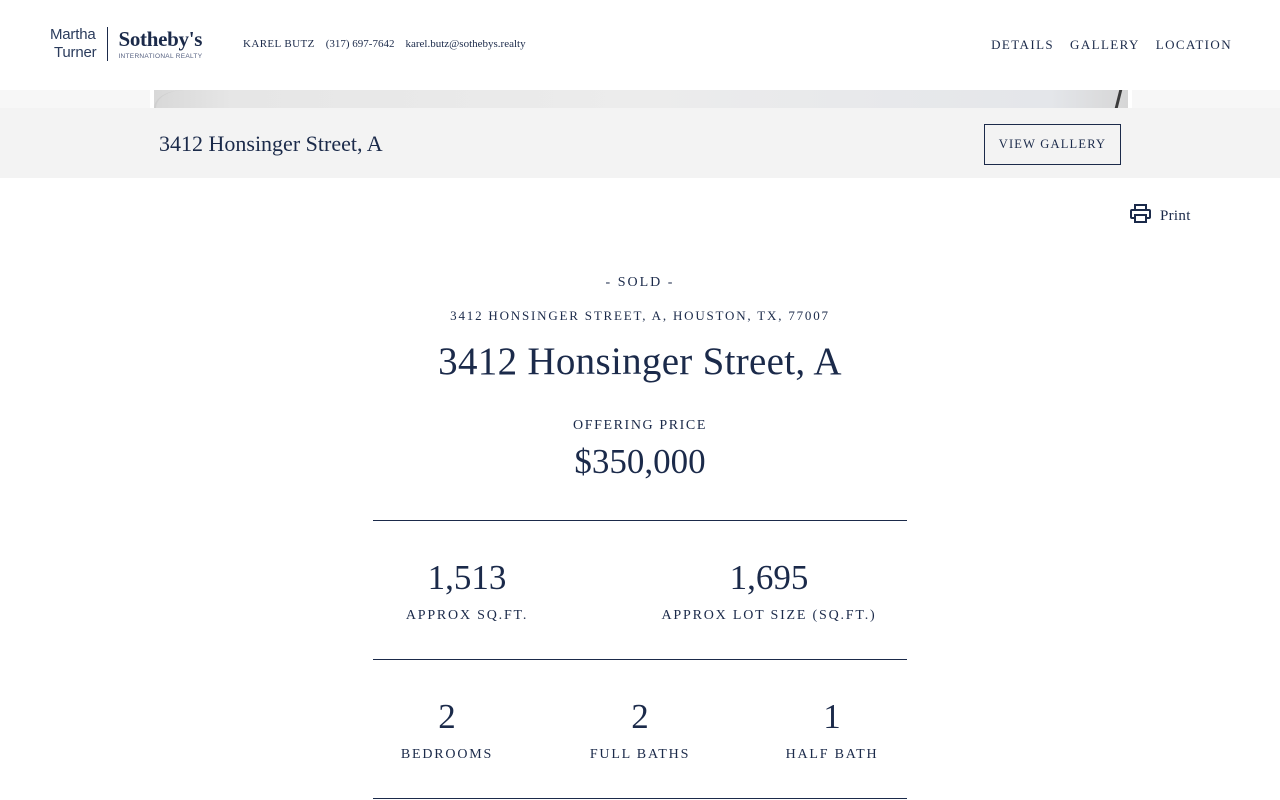 The width and height of the screenshot is (1280, 800). What do you see at coordinates (640, 143) in the screenshot?
I see `address-bar: 3412 Honsinger Street, A VIEW GALLERY` at bounding box center [640, 143].